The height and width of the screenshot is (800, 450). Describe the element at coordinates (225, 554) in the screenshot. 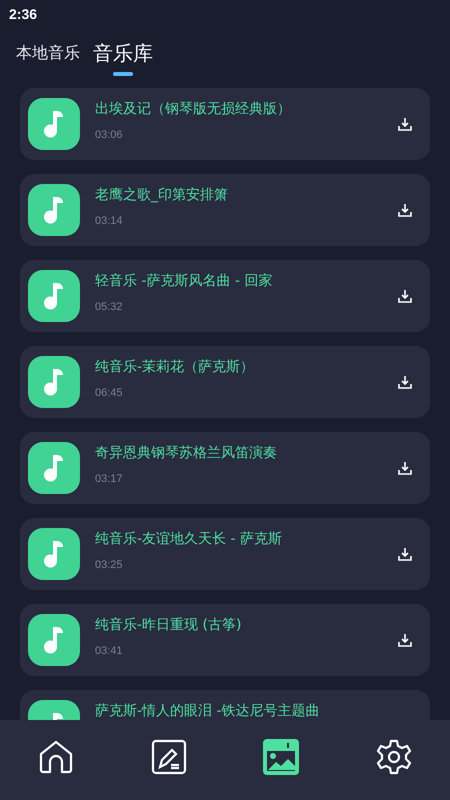

I see `song-card: 纯音乐-友谊地久天长 - 萨克斯 03:25` at that location.